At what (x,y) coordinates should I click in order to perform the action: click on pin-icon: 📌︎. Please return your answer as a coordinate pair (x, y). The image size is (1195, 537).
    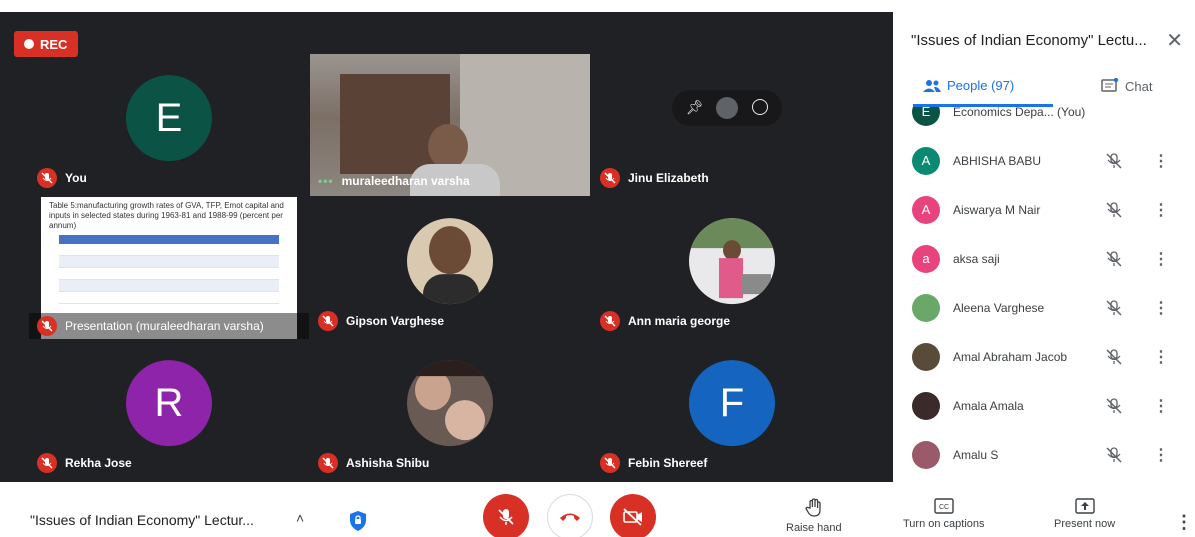
    Looking at the image, I should click on (695, 107).